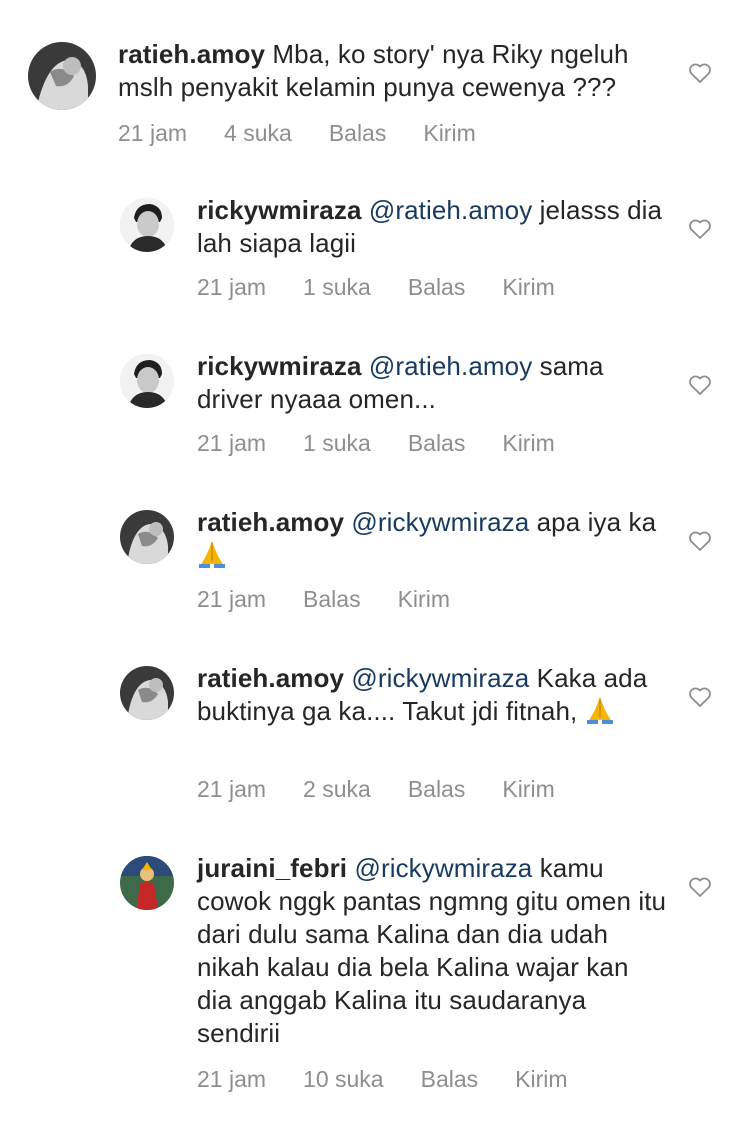  Describe the element at coordinates (337, 789) in the screenshot. I see `comment-likes: 2 suka` at that location.